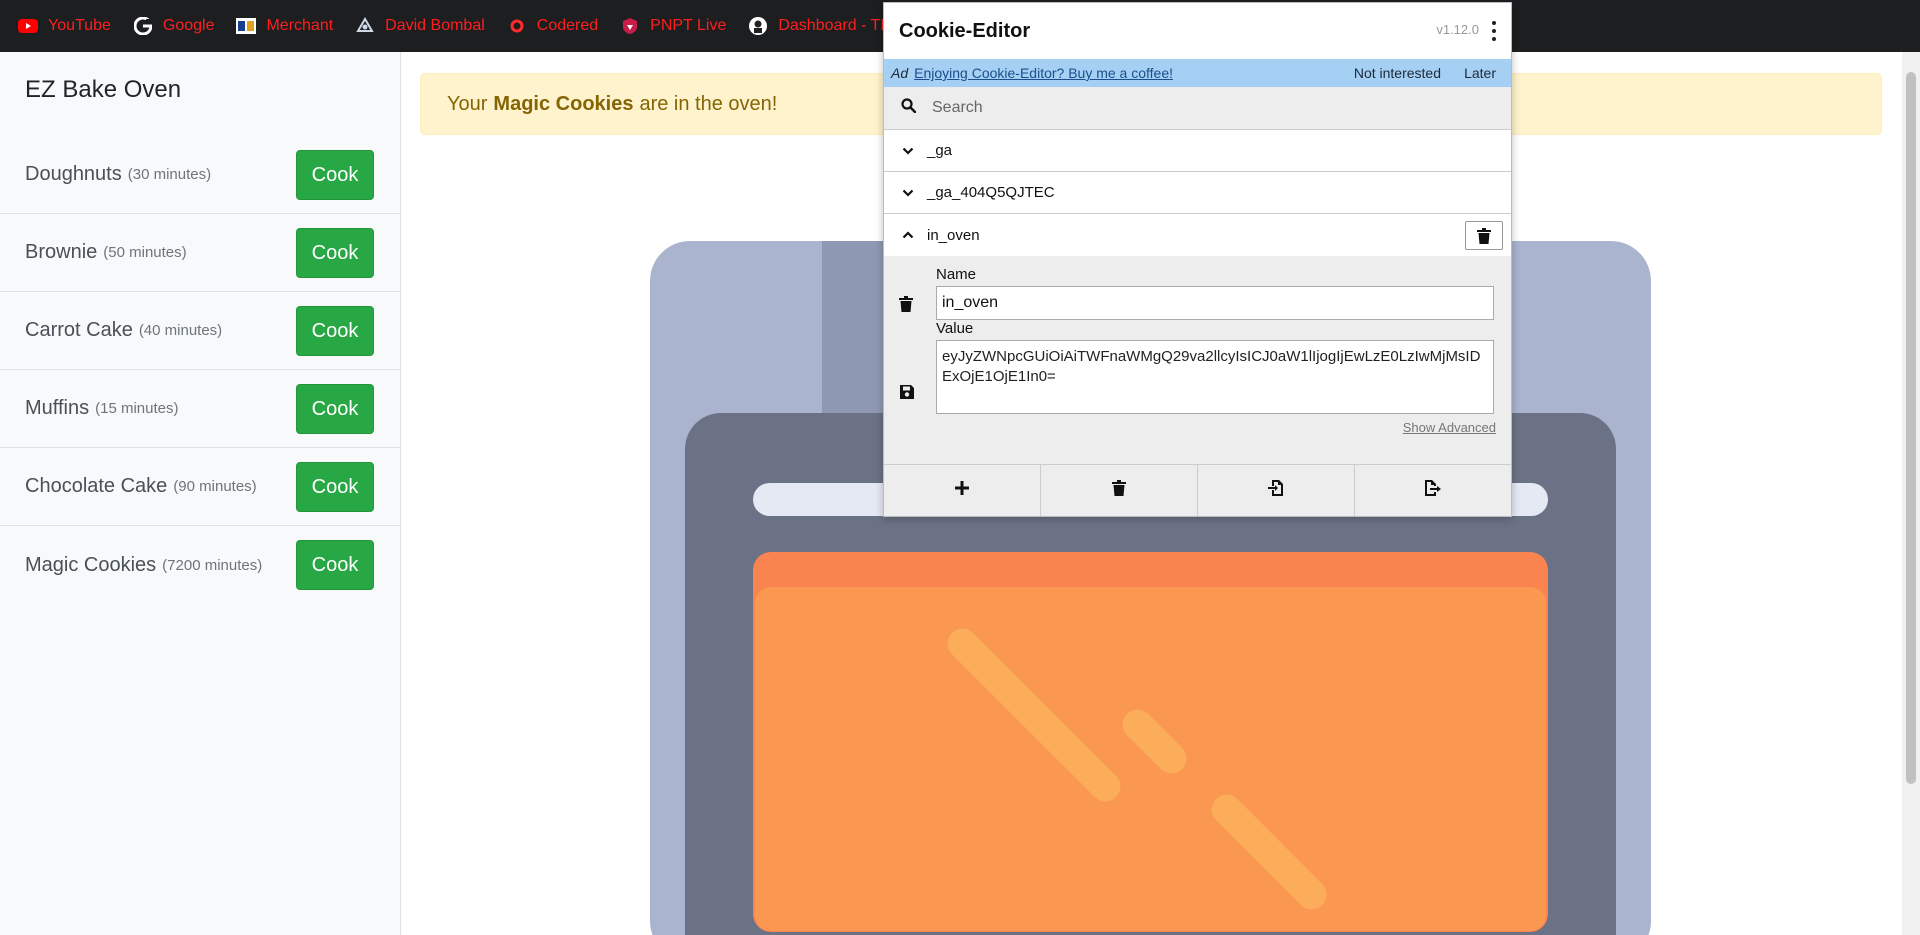 This screenshot has height=935, width=1920. What do you see at coordinates (103, 89) in the screenshot?
I see `app-title: EZ Bake Oven` at bounding box center [103, 89].